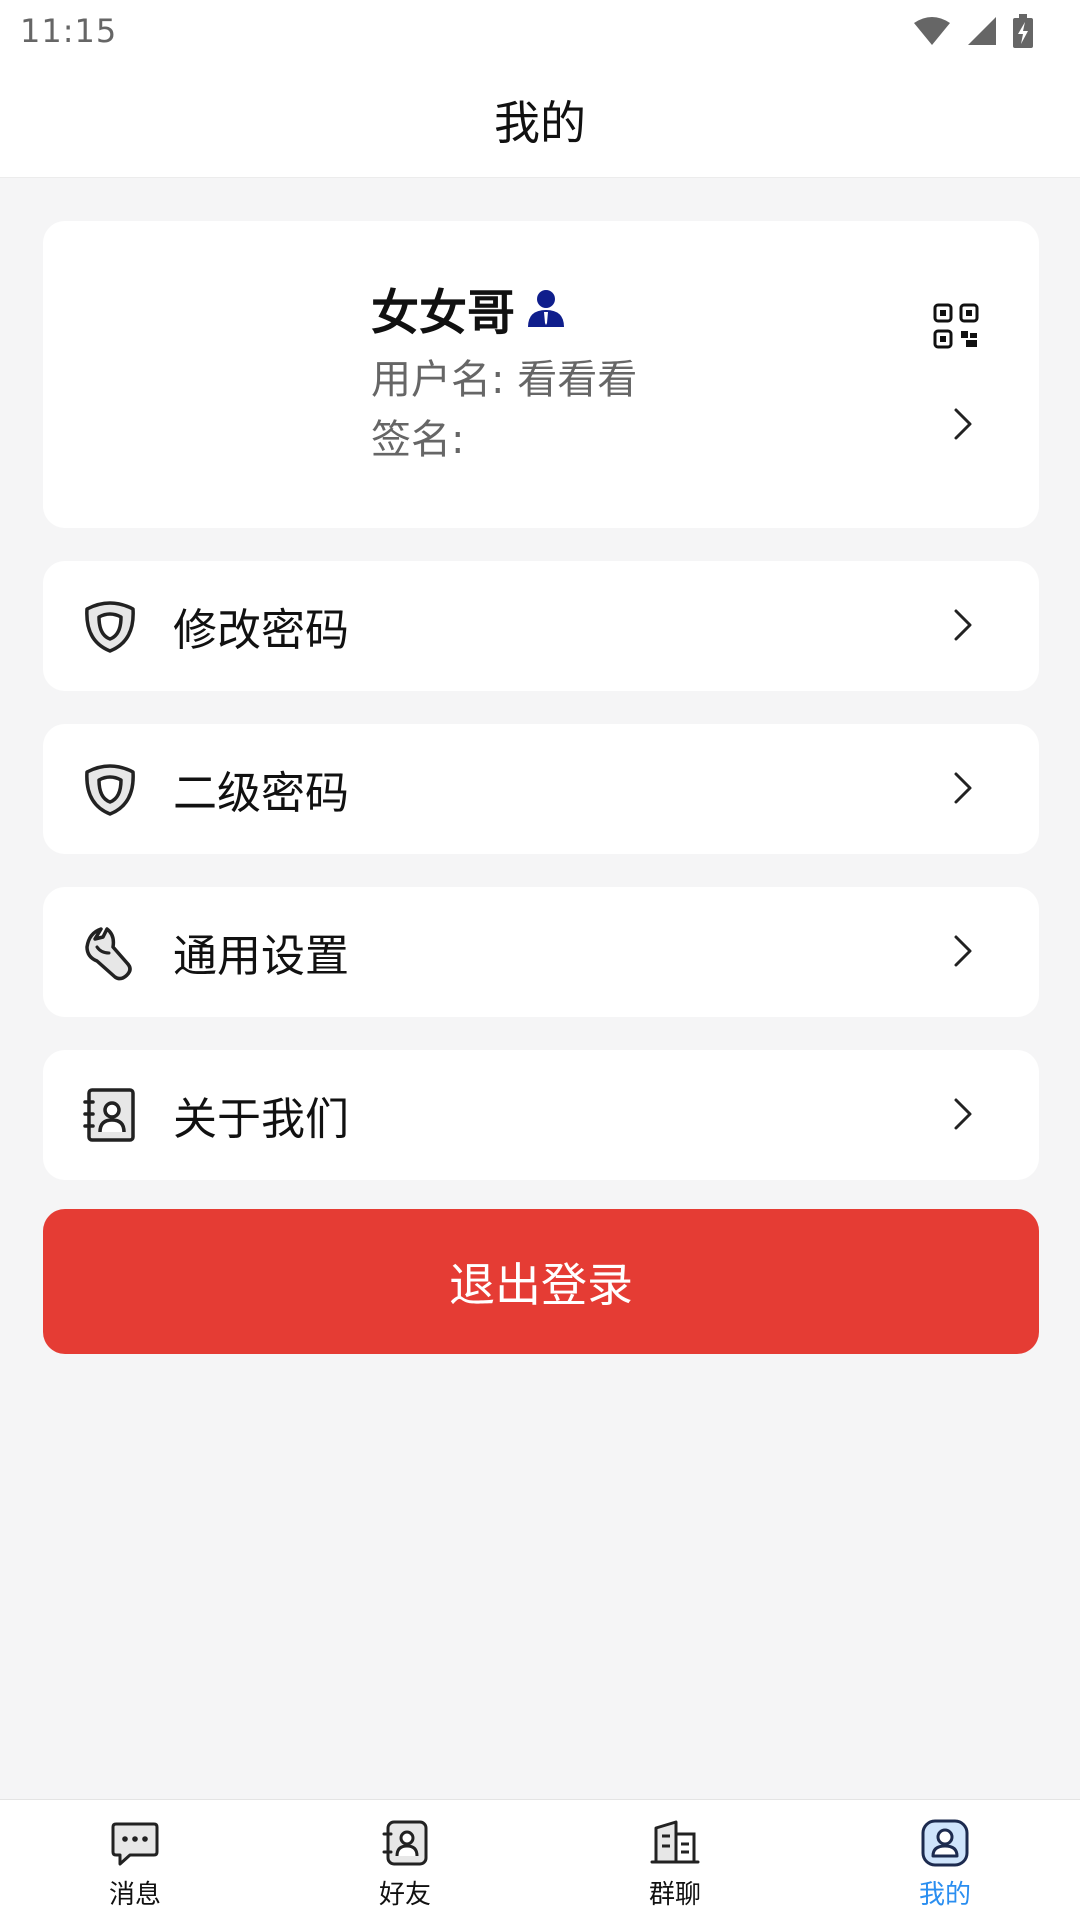 This screenshot has height=1920, width=1080. I want to click on battery-charging-icon, so click(1023, 31).